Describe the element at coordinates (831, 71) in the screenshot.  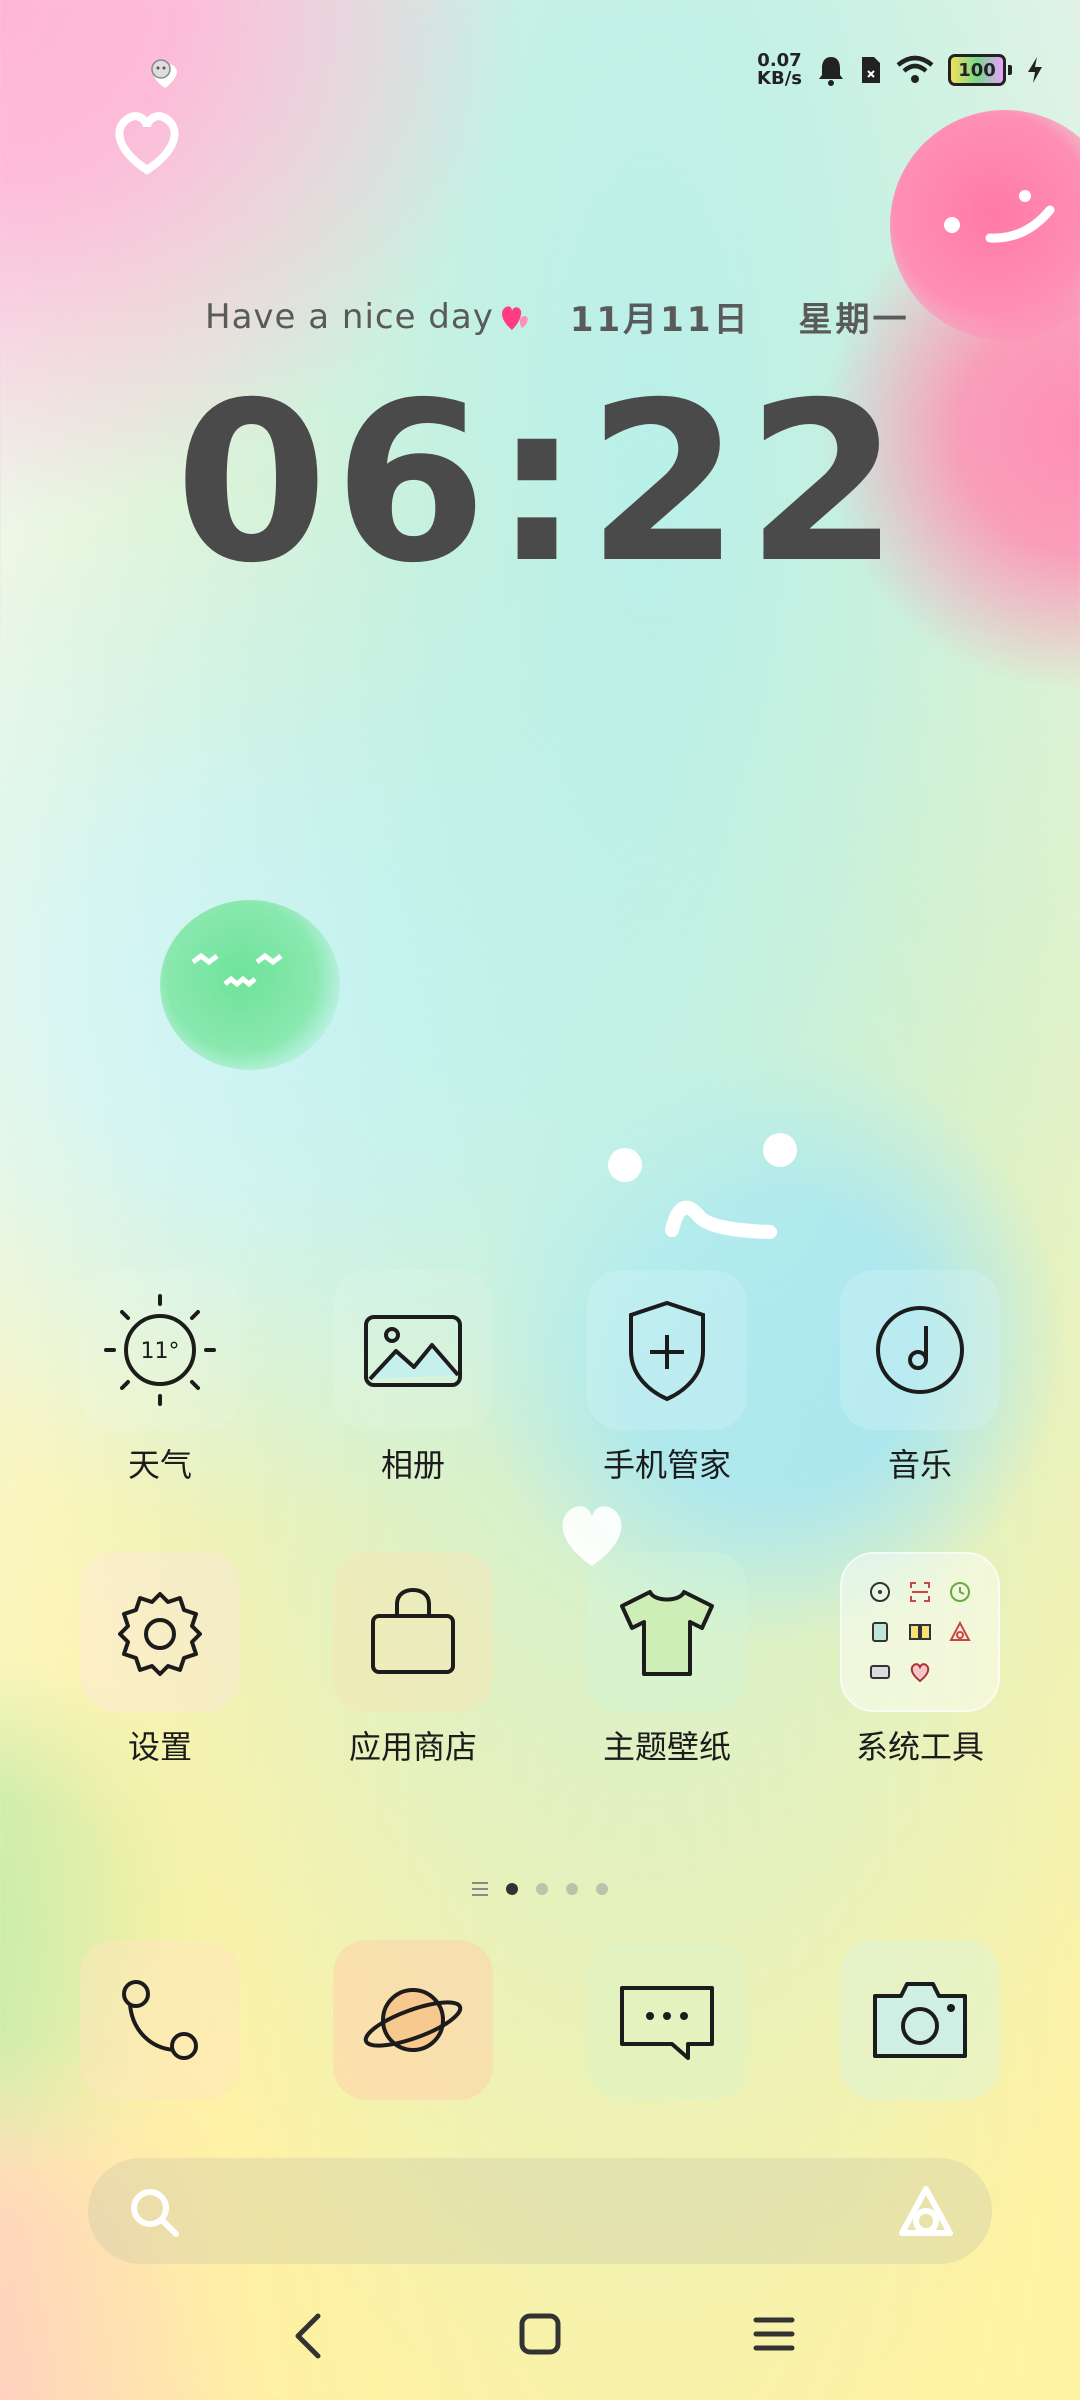
I see `bell-muted-icon` at that location.